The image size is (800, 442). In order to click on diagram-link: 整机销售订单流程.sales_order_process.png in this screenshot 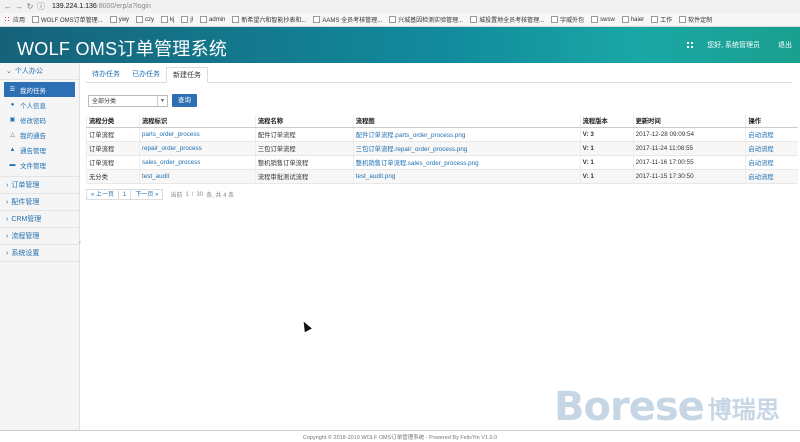, I will do `click(466, 162)`.